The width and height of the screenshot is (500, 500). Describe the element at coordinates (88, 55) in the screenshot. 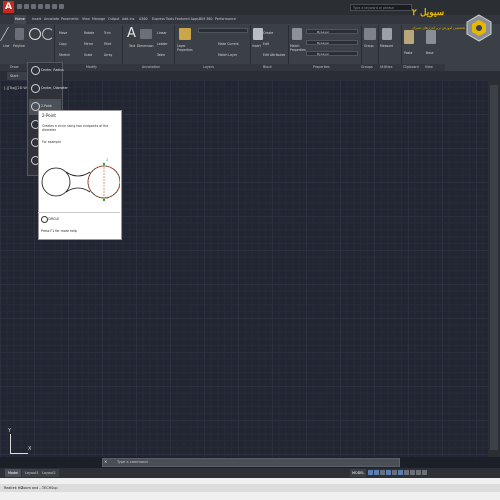

I see `scale-button: Scale` at that location.